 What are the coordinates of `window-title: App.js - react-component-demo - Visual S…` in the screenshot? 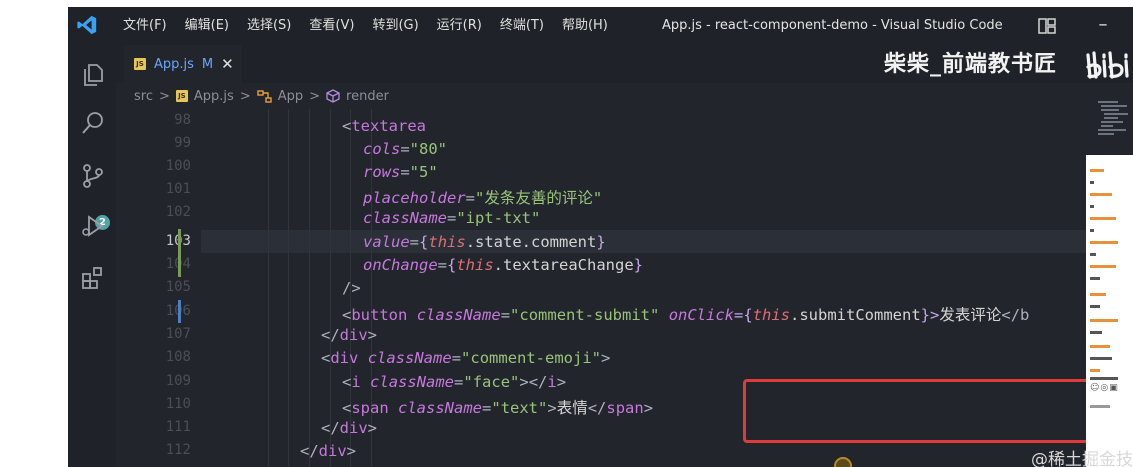 It's located at (832, 25).